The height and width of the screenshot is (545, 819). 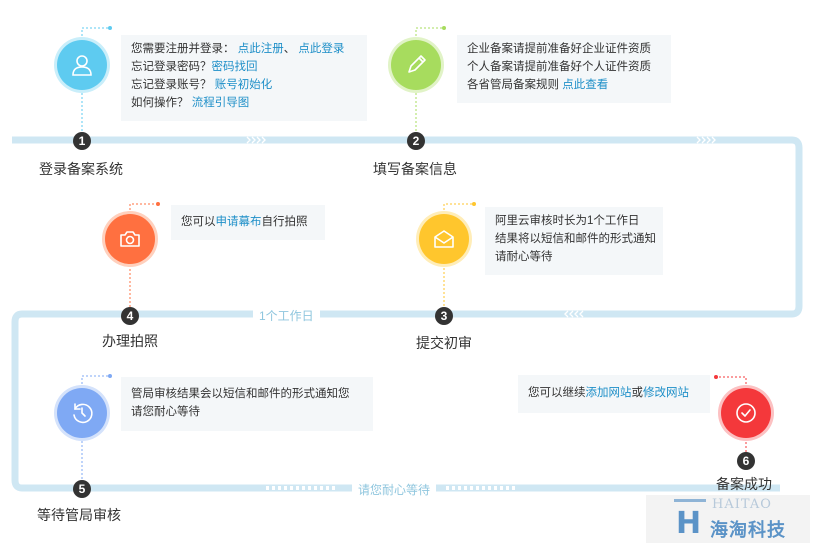 What do you see at coordinates (284, 222) in the screenshot?
I see `info-text: 自行拍照` at bounding box center [284, 222].